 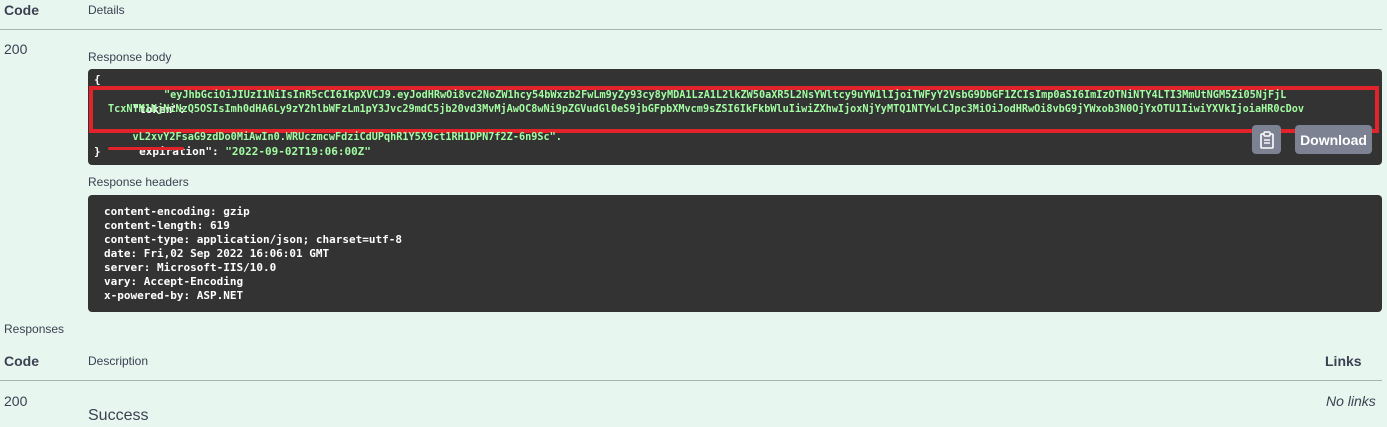 What do you see at coordinates (21, 10) in the screenshot?
I see `code-column-header: Code` at bounding box center [21, 10].